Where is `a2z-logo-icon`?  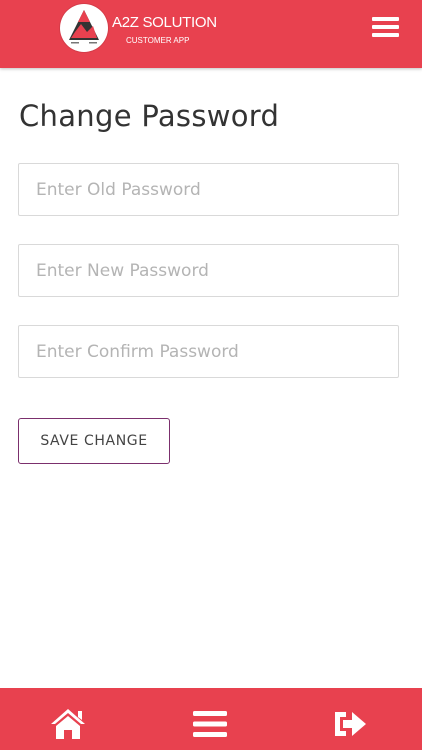
a2z-logo-icon is located at coordinates (84, 28).